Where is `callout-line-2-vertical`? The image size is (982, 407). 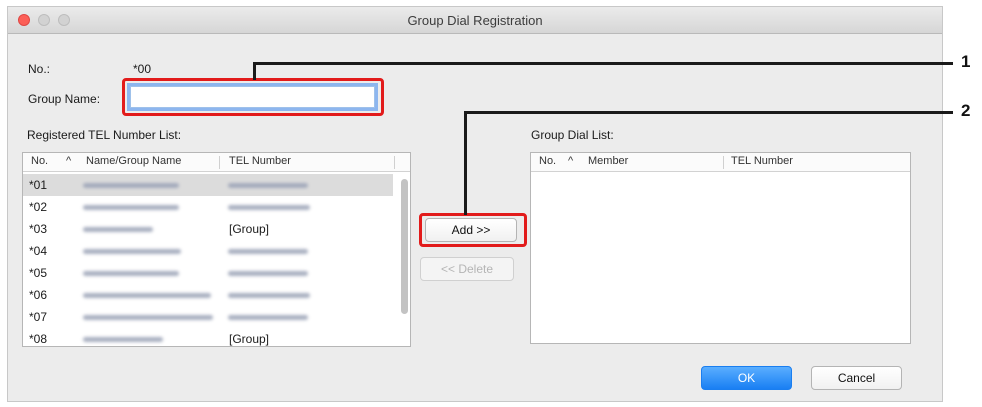 callout-line-2-vertical is located at coordinates (465, 164).